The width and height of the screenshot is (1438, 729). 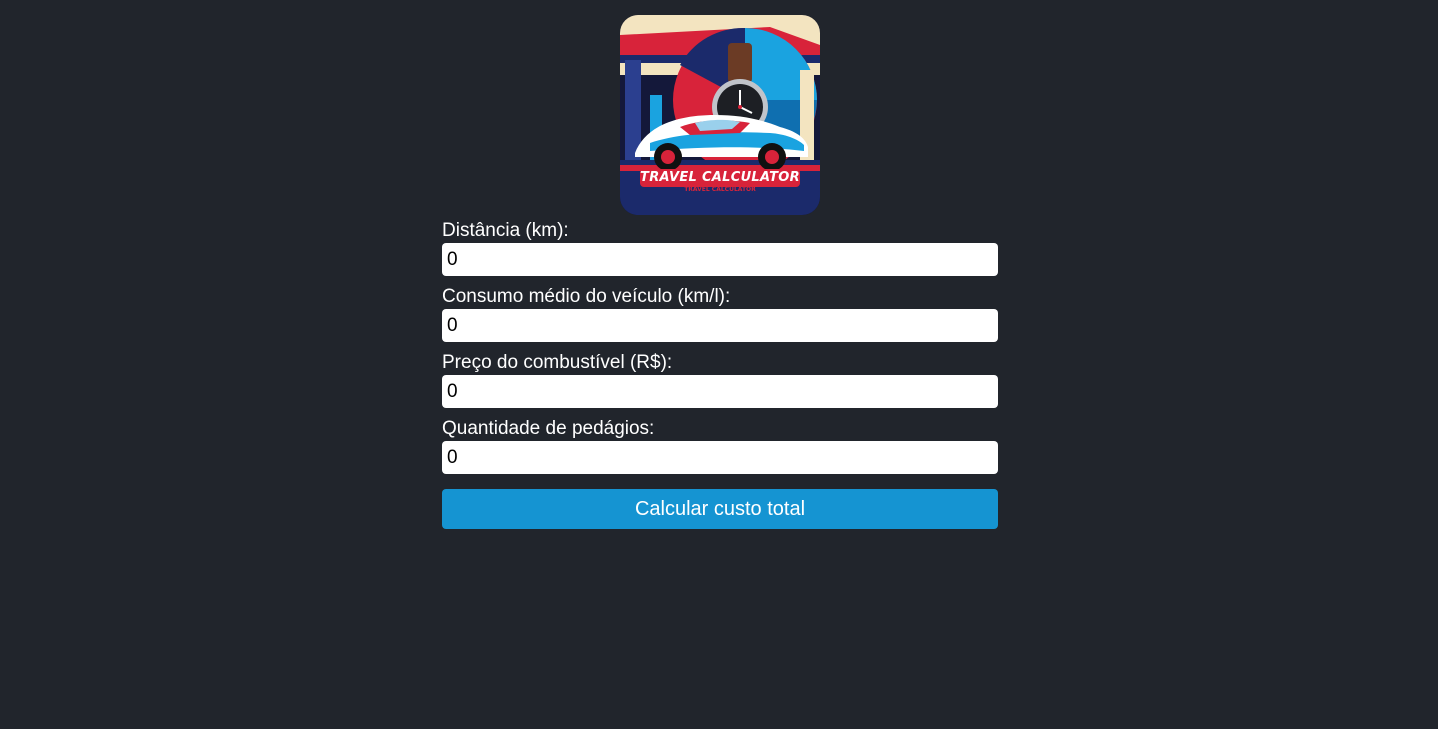 I want to click on tolls-field-group: Quantidade de pedágios:, so click(x=720, y=445).